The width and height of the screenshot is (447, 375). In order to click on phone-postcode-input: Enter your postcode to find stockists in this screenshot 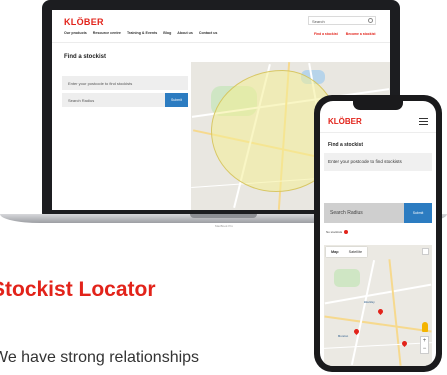, I will do `click(378, 162)`.